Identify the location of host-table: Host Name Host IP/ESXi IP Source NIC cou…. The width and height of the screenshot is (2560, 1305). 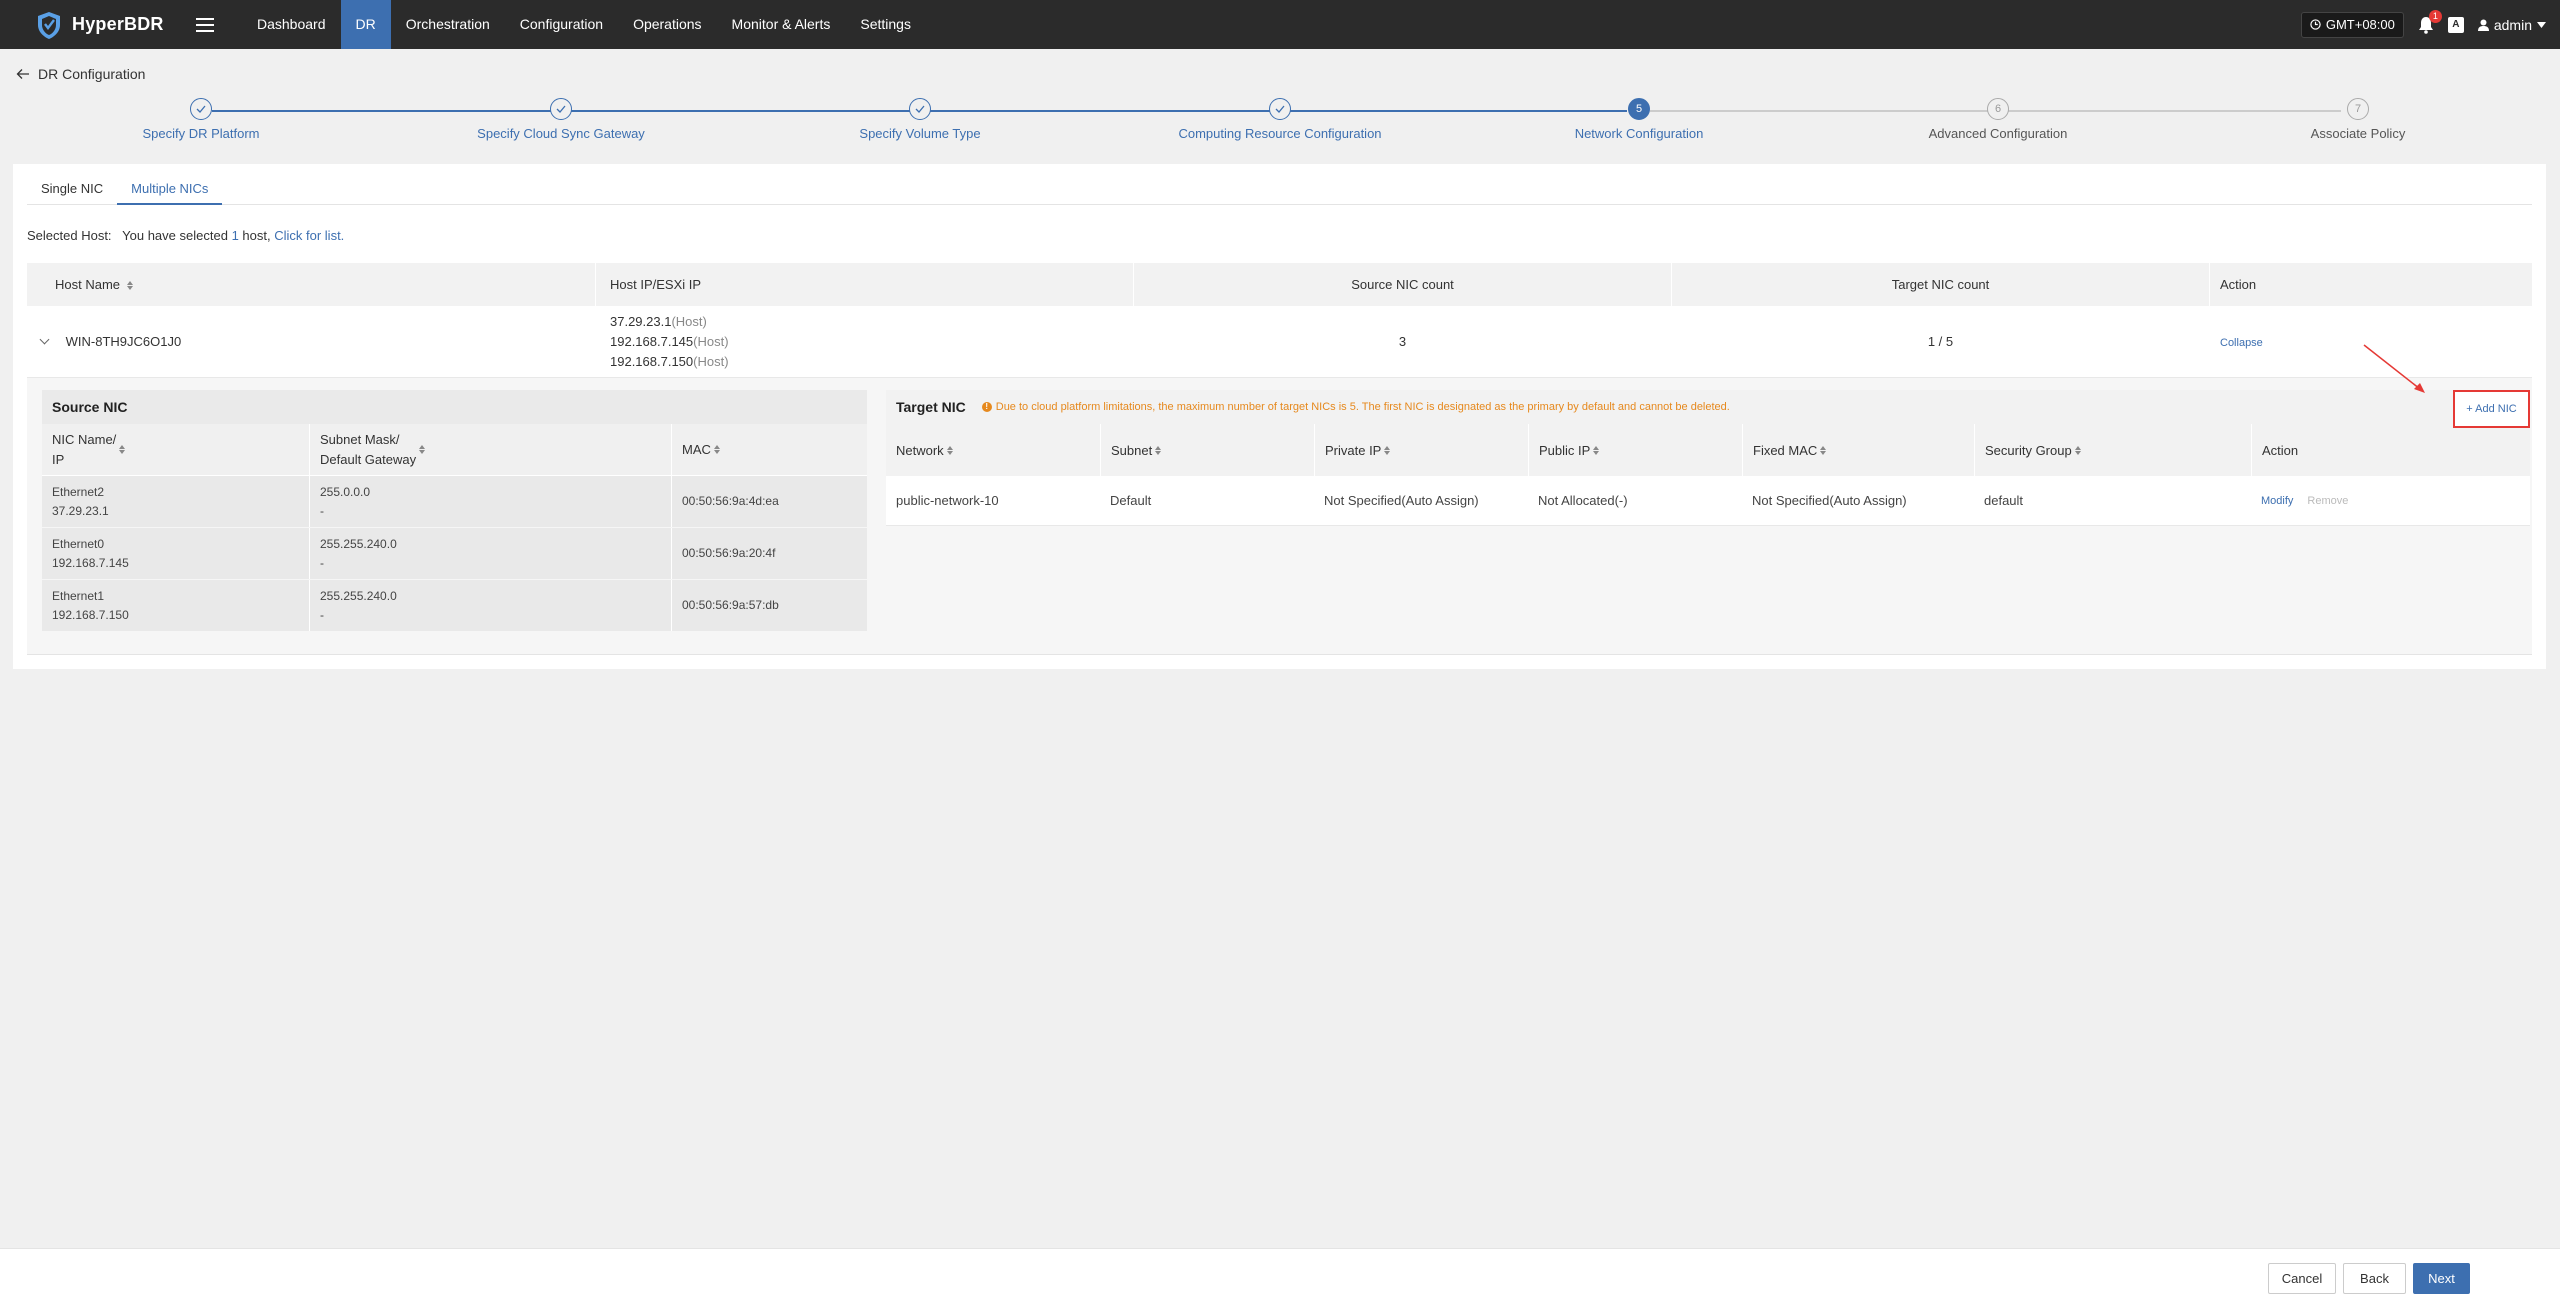
(1279, 320).